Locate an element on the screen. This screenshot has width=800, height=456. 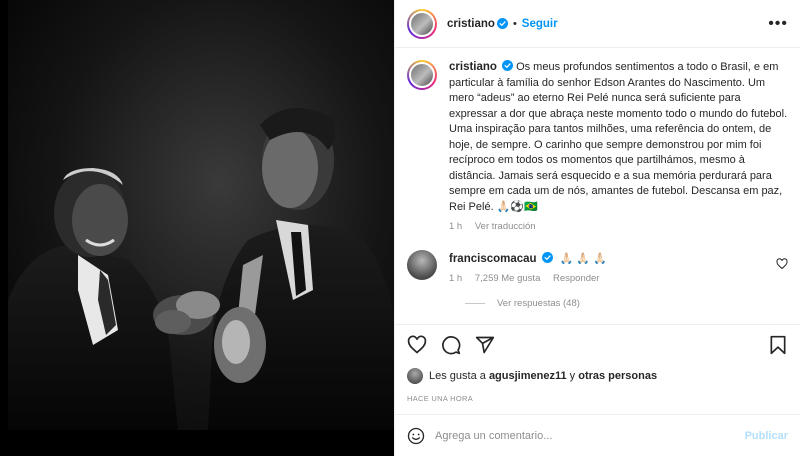
follow-button: Seguir is located at coordinates (540, 24).